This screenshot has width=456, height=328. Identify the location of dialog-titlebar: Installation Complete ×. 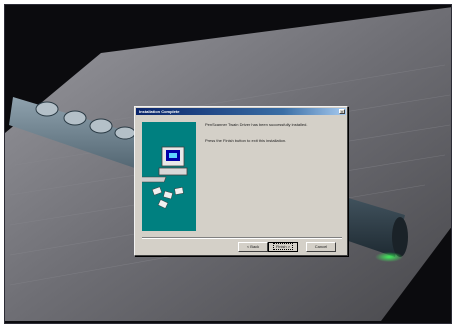
(241, 111).